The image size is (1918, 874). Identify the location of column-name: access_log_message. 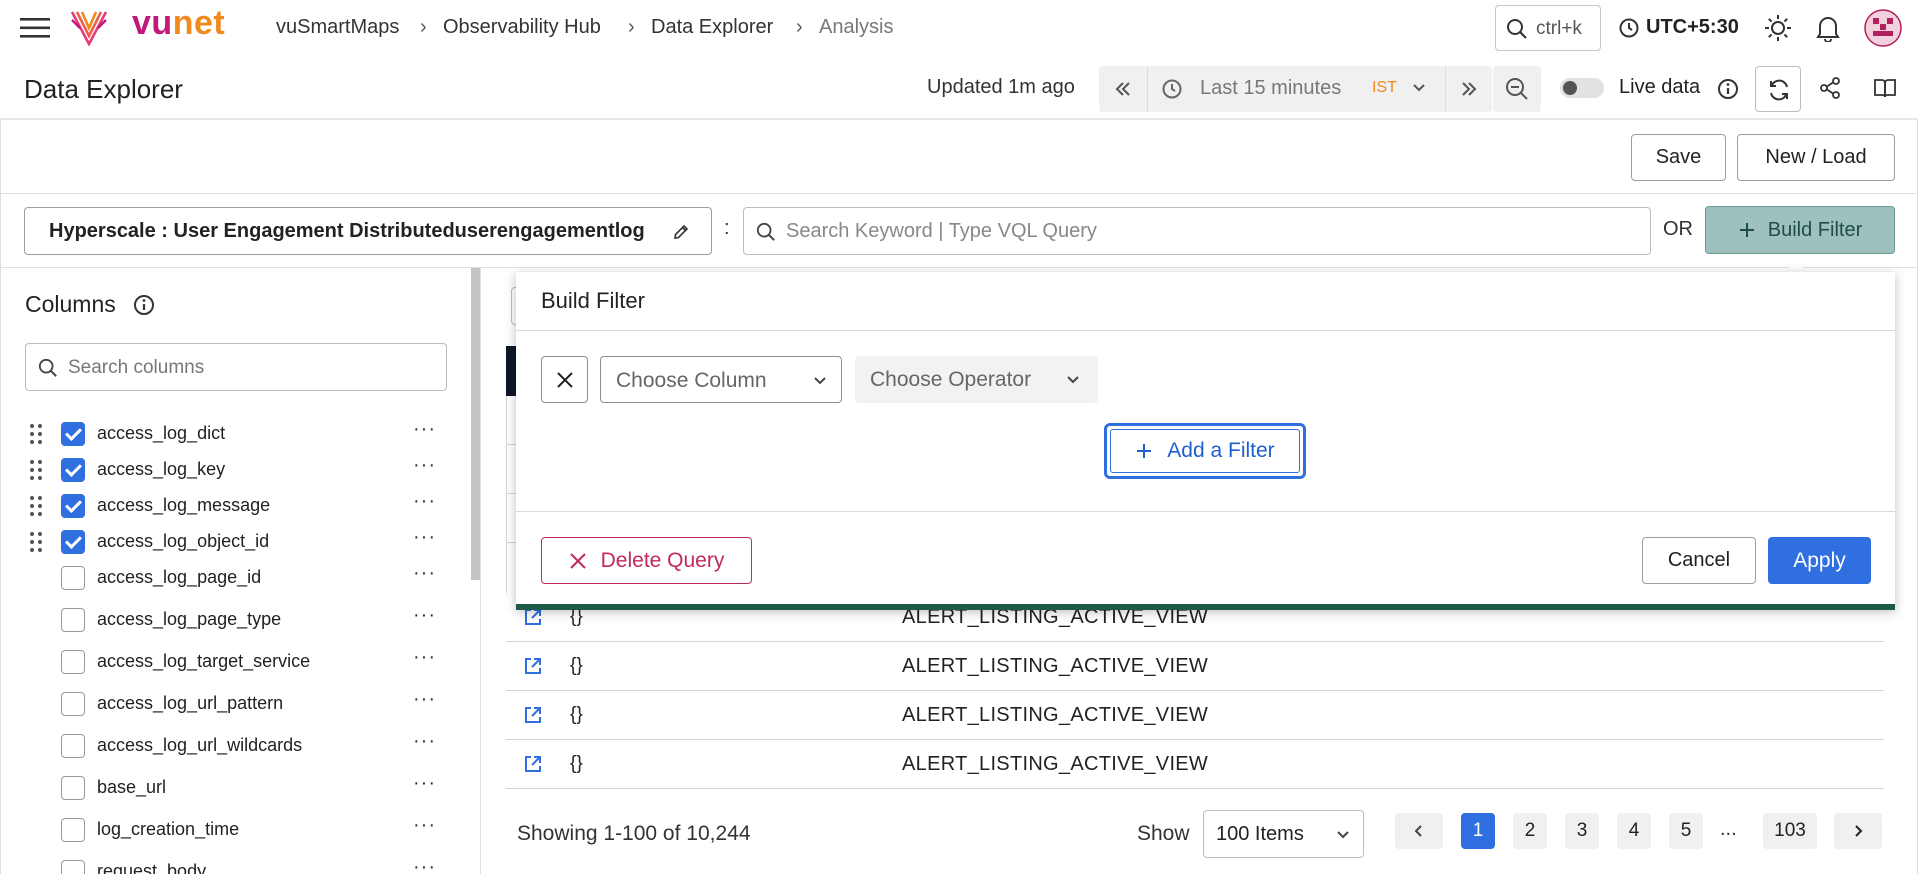
(184, 505).